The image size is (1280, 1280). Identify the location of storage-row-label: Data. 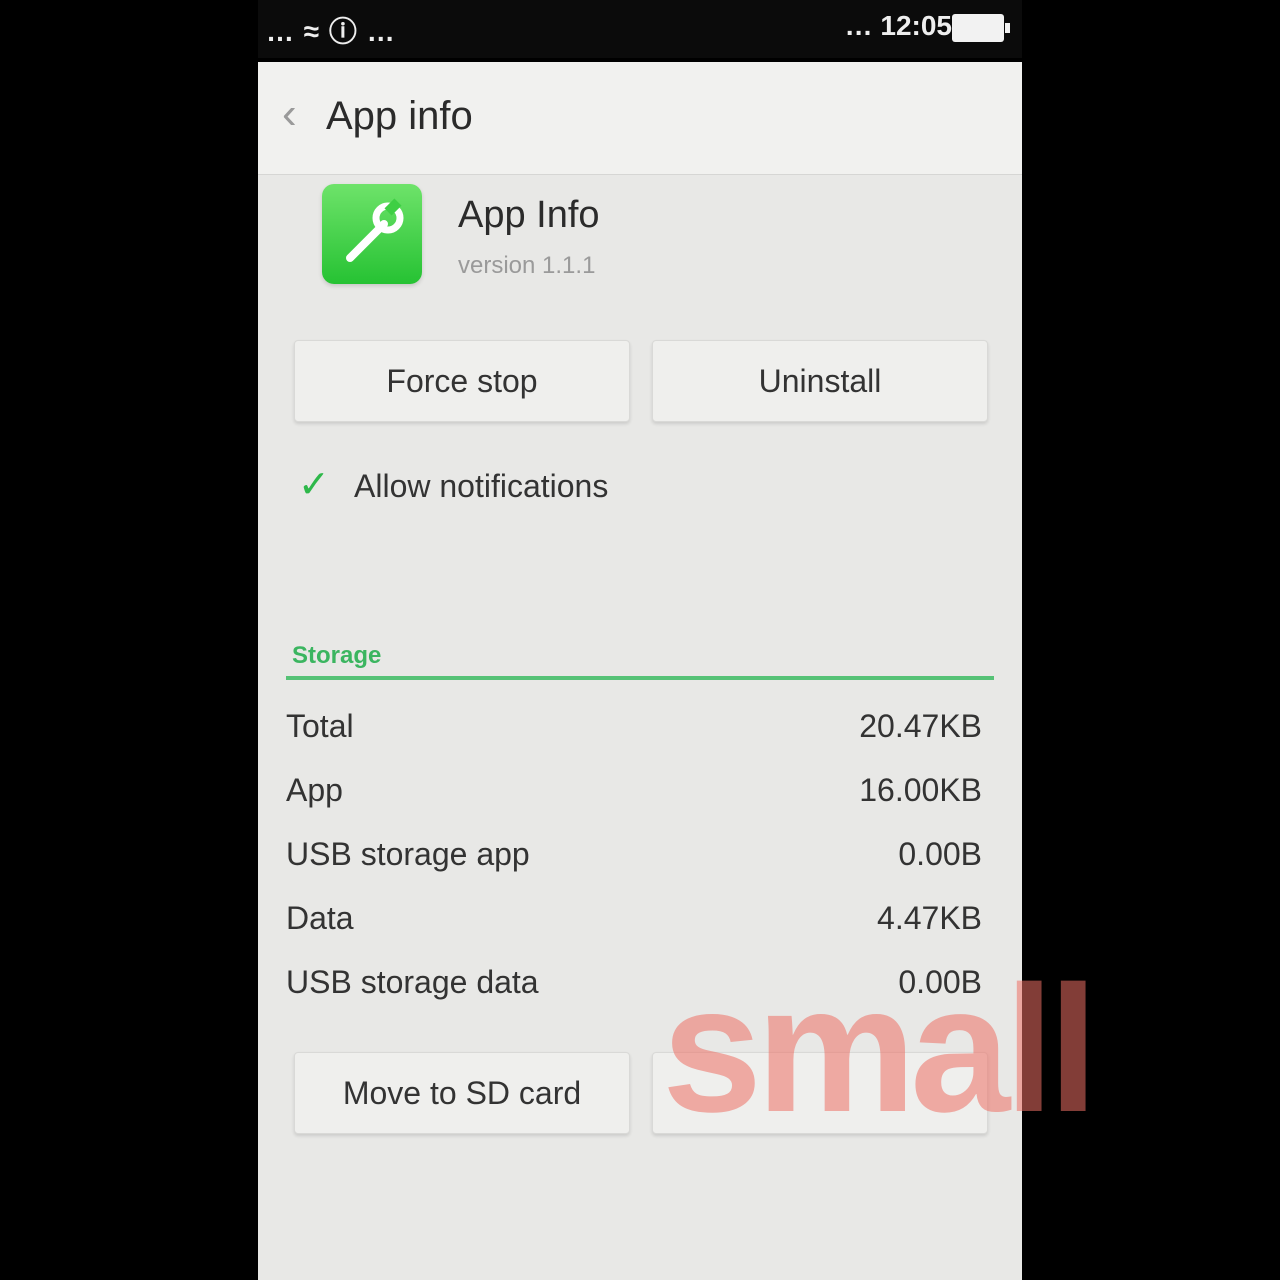
(320, 918).